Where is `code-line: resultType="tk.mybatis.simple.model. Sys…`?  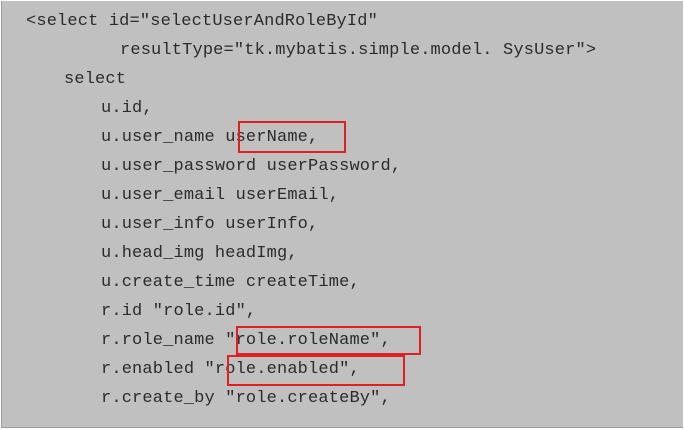
code-line: resultType="tk.mybatis.simple.model. Sys… is located at coordinates (358, 50).